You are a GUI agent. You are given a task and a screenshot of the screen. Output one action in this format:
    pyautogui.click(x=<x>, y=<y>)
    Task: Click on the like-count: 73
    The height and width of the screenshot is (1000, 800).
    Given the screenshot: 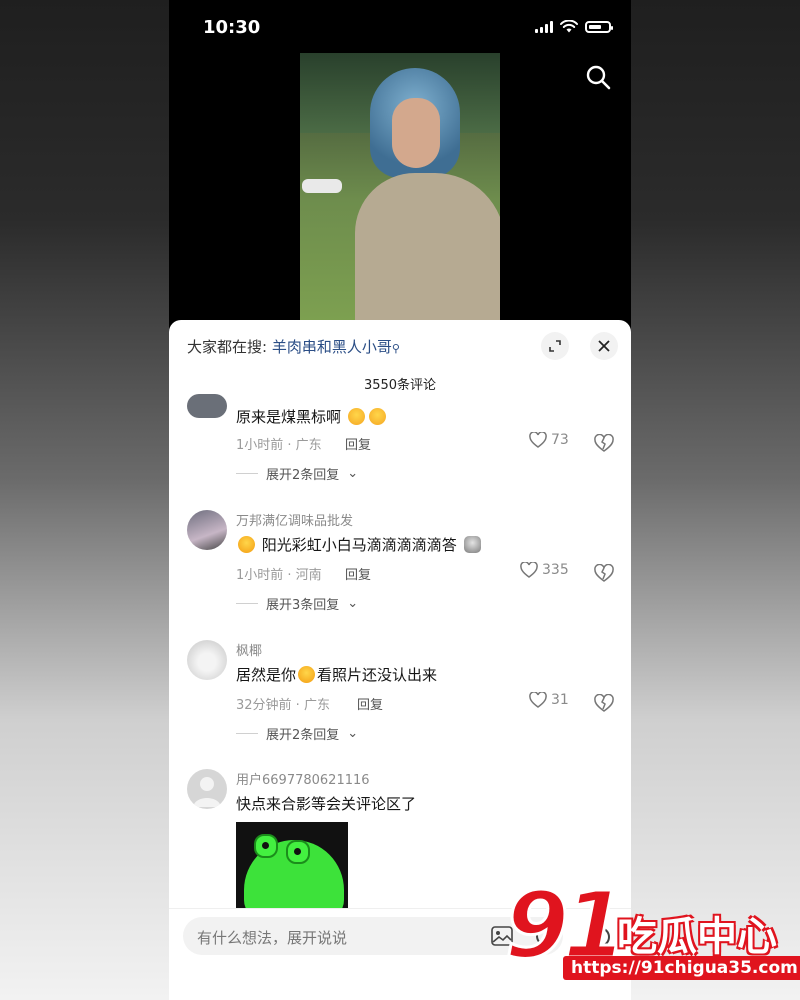 What is the action you would take?
    pyautogui.click(x=560, y=440)
    